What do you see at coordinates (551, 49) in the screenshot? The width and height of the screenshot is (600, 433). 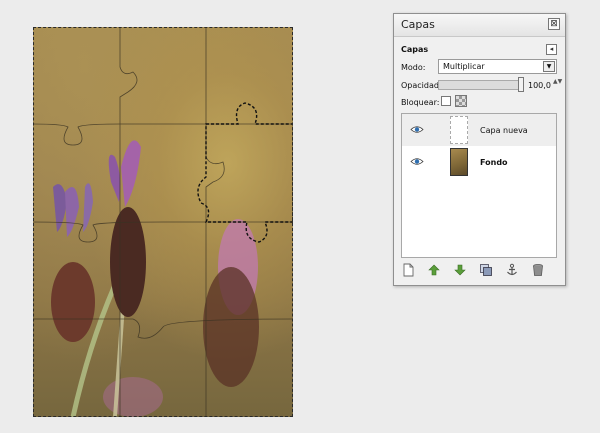 I see `tab-menu-button: ◂` at bounding box center [551, 49].